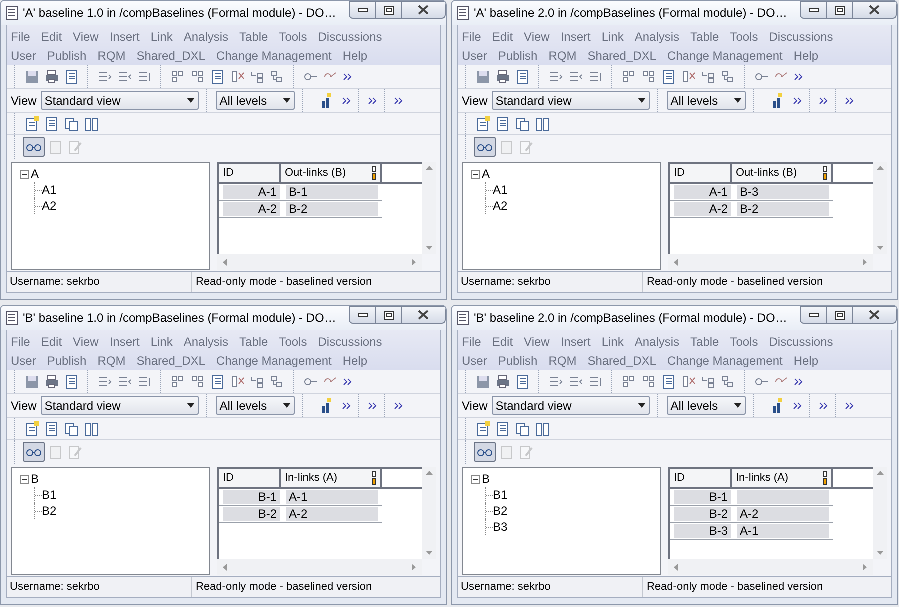  Describe the element at coordinates (389, 315) in the screenshot. I see `maximize-button` at that location.